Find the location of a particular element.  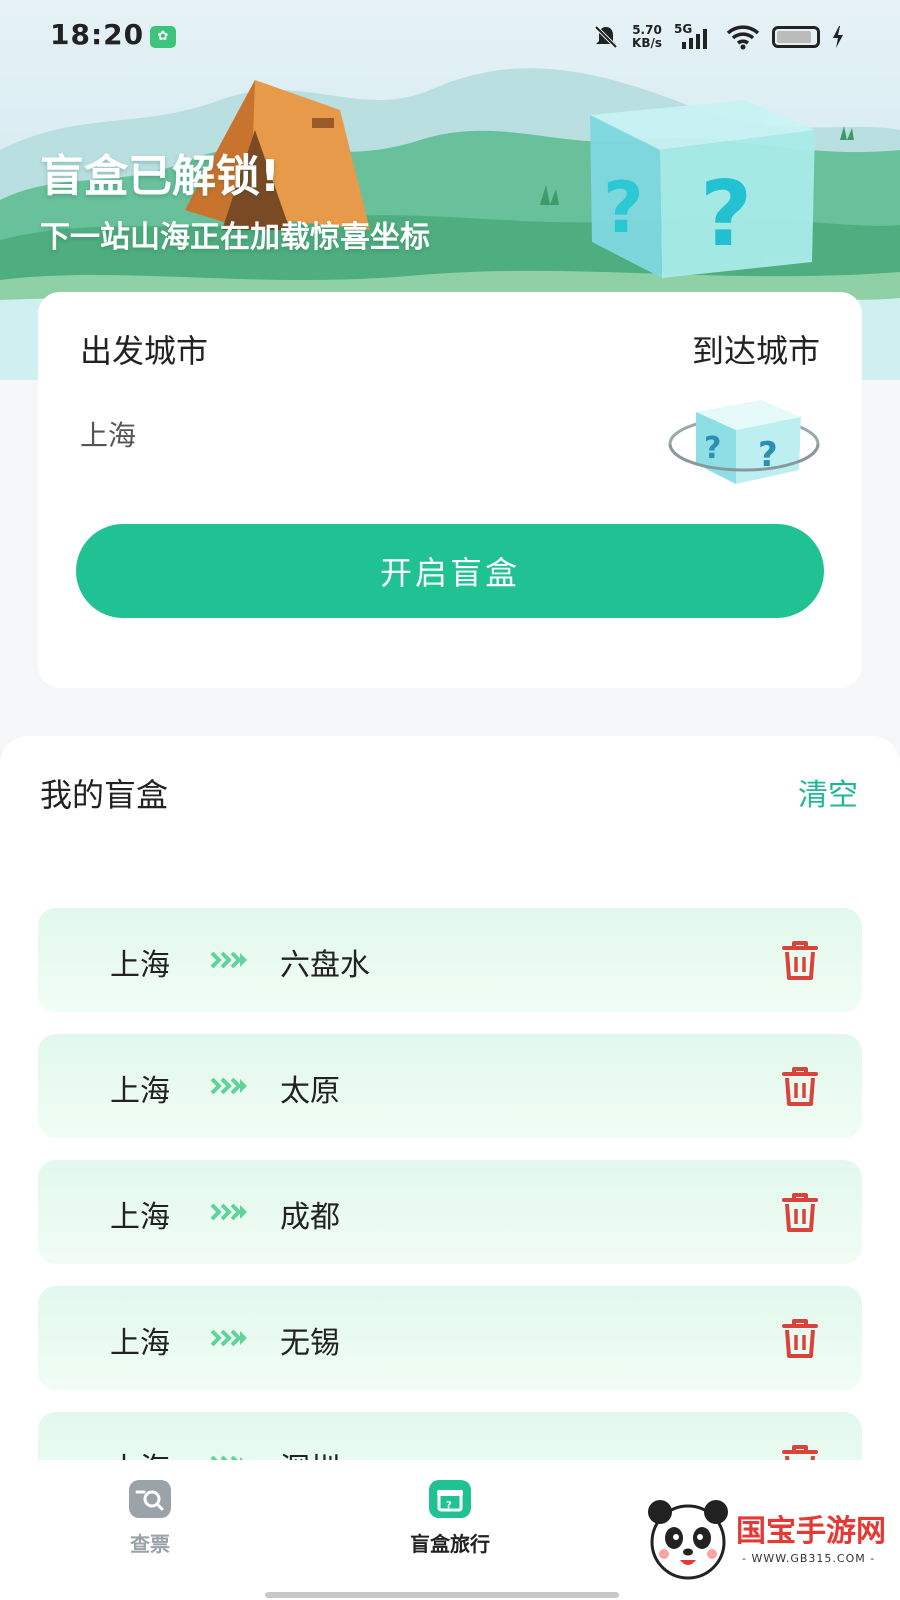

network-speed: 5.70 KB/s is located at coordinates (647, 37).